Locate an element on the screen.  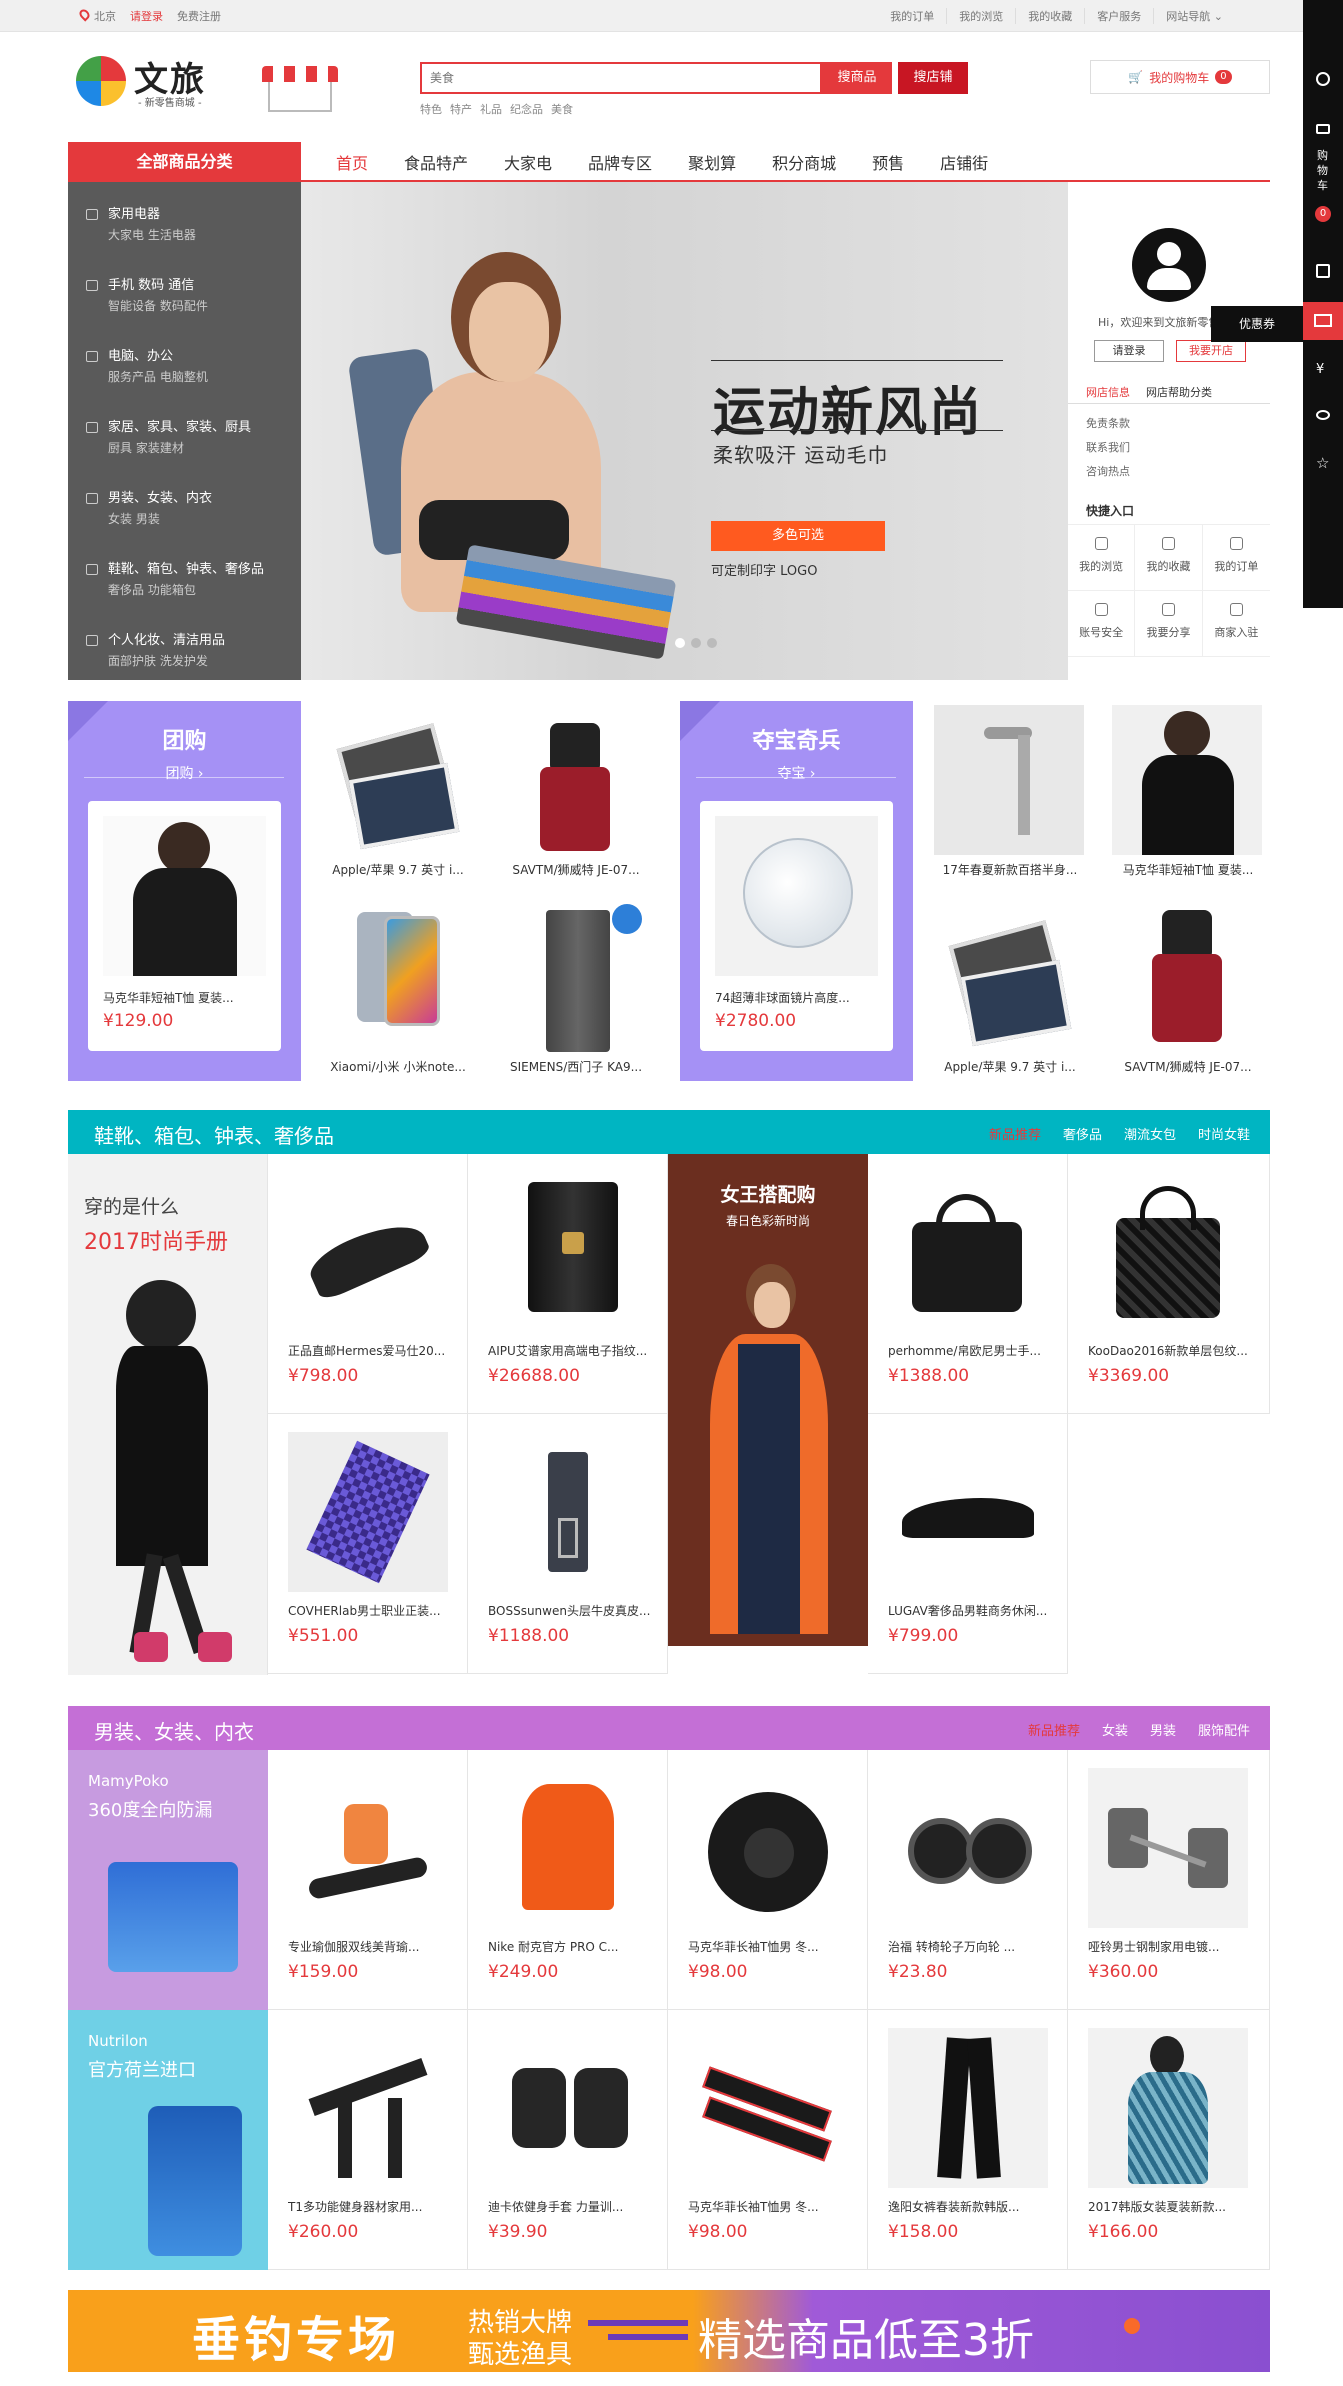
nav-home: 首页 is located at coordinates (352, 162).